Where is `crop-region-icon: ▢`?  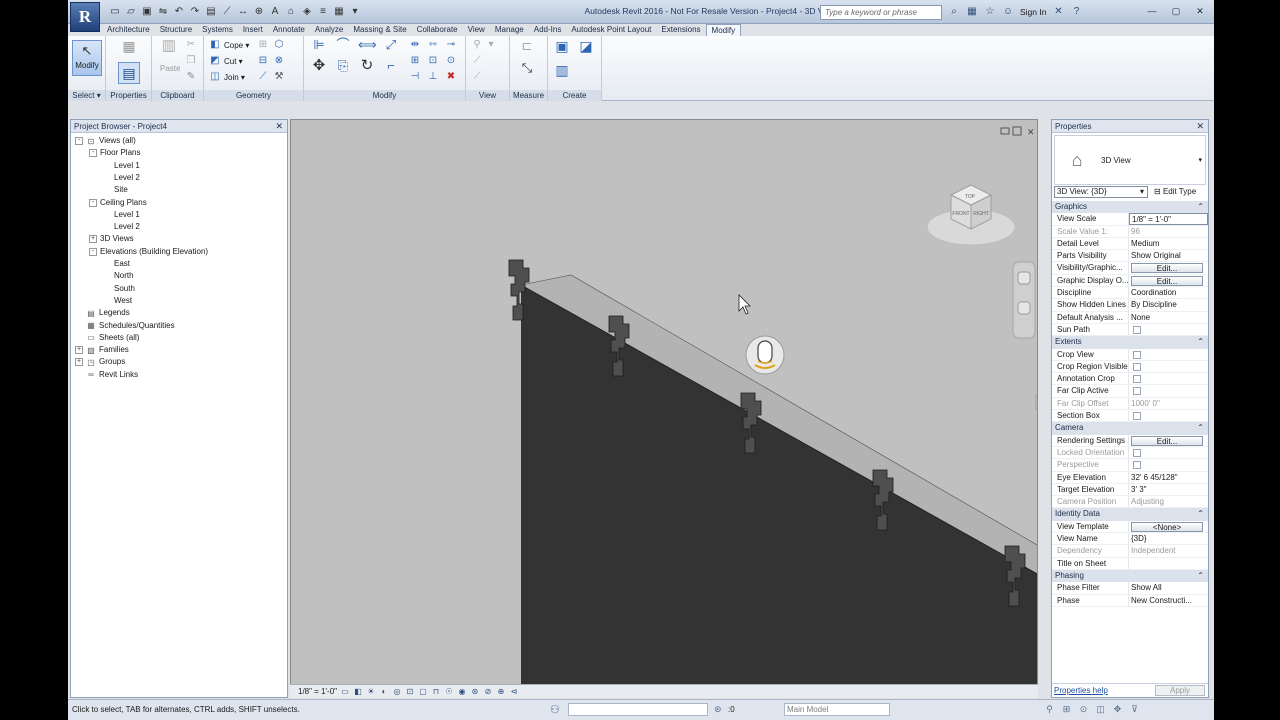 crop-region-icon: ▢ is located at coordinates (423, 692).